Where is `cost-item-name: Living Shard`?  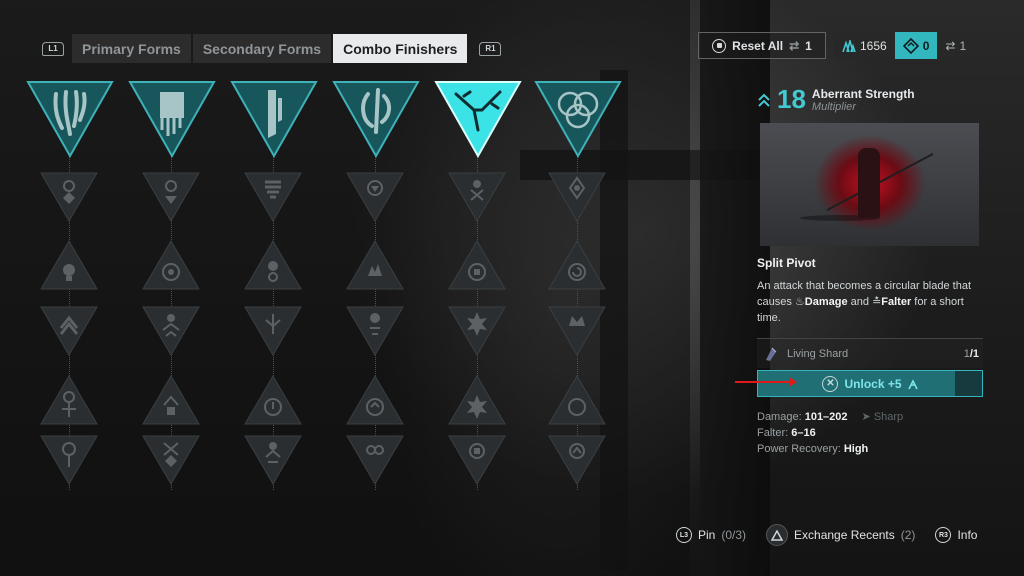
cost-item-name: Living Shard is located at coordinates (818, 353).